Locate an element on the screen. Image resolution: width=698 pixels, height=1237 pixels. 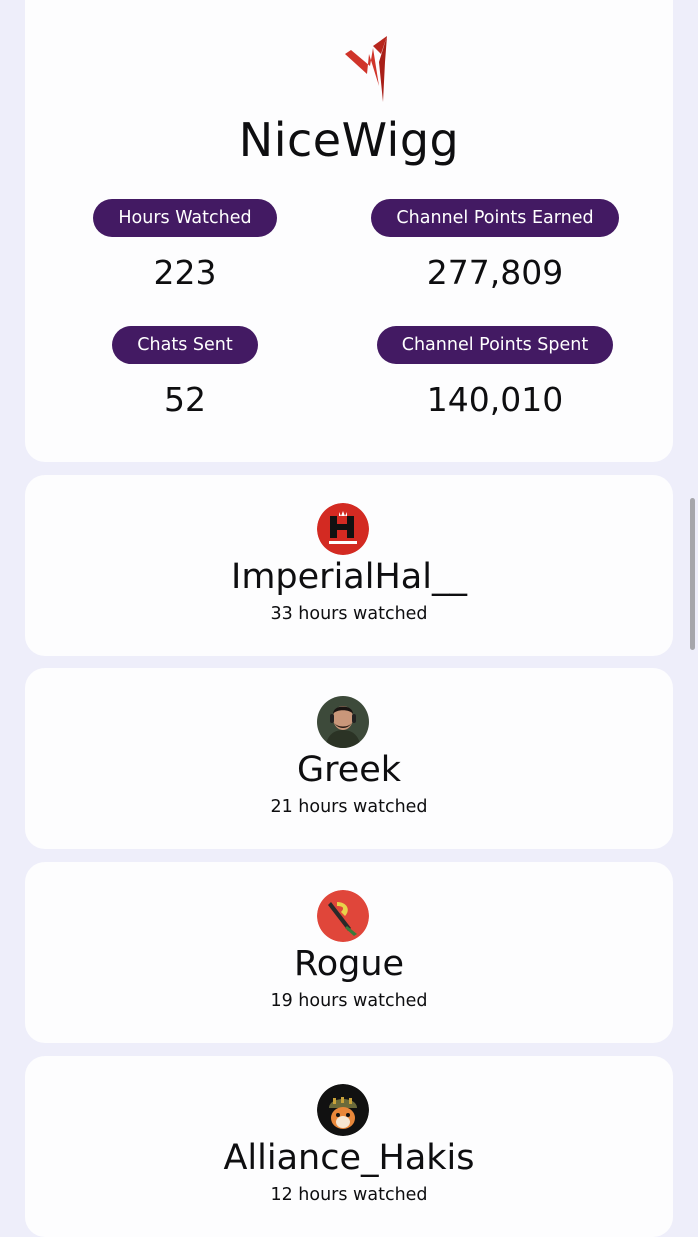
streamer-hours-watched: 12 hours watched is located at coordinates (349, 1195).